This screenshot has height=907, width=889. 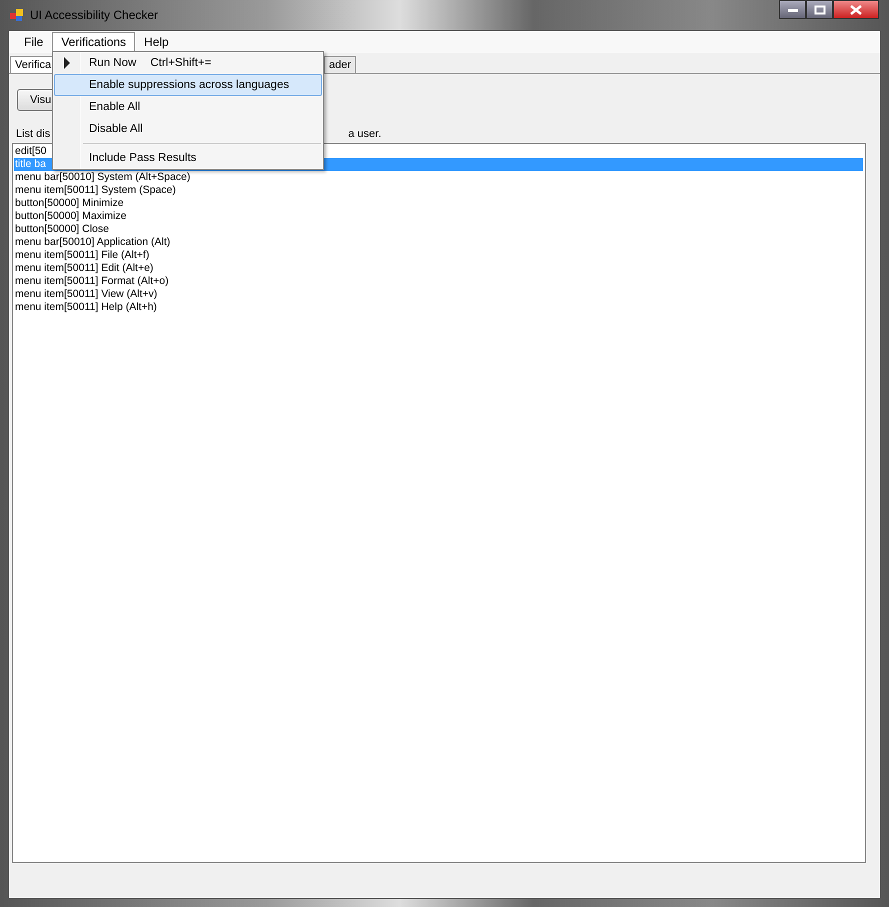 I want to click on menu-entry: Disable All, so click(x=188, y=129).